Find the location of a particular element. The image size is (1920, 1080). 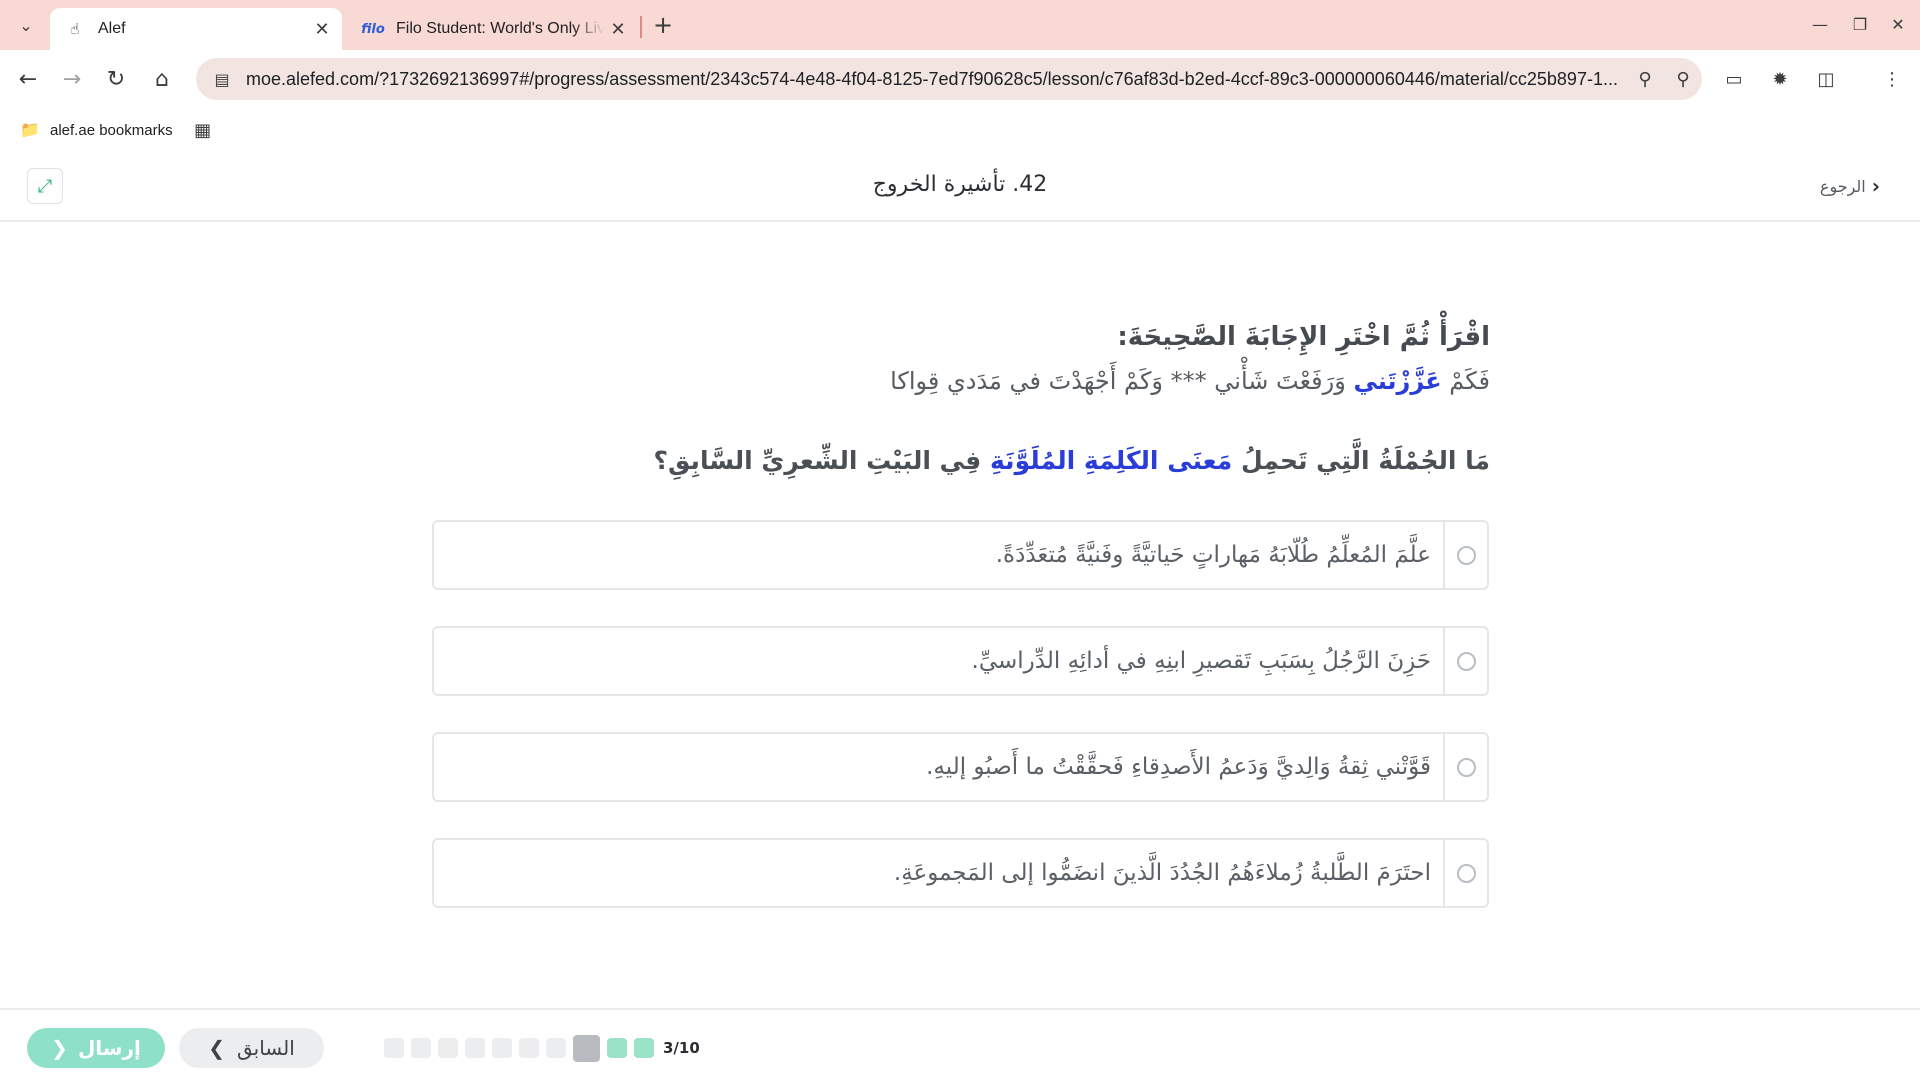

cast-icon: ▭ is located at coordinates (1734, 79).